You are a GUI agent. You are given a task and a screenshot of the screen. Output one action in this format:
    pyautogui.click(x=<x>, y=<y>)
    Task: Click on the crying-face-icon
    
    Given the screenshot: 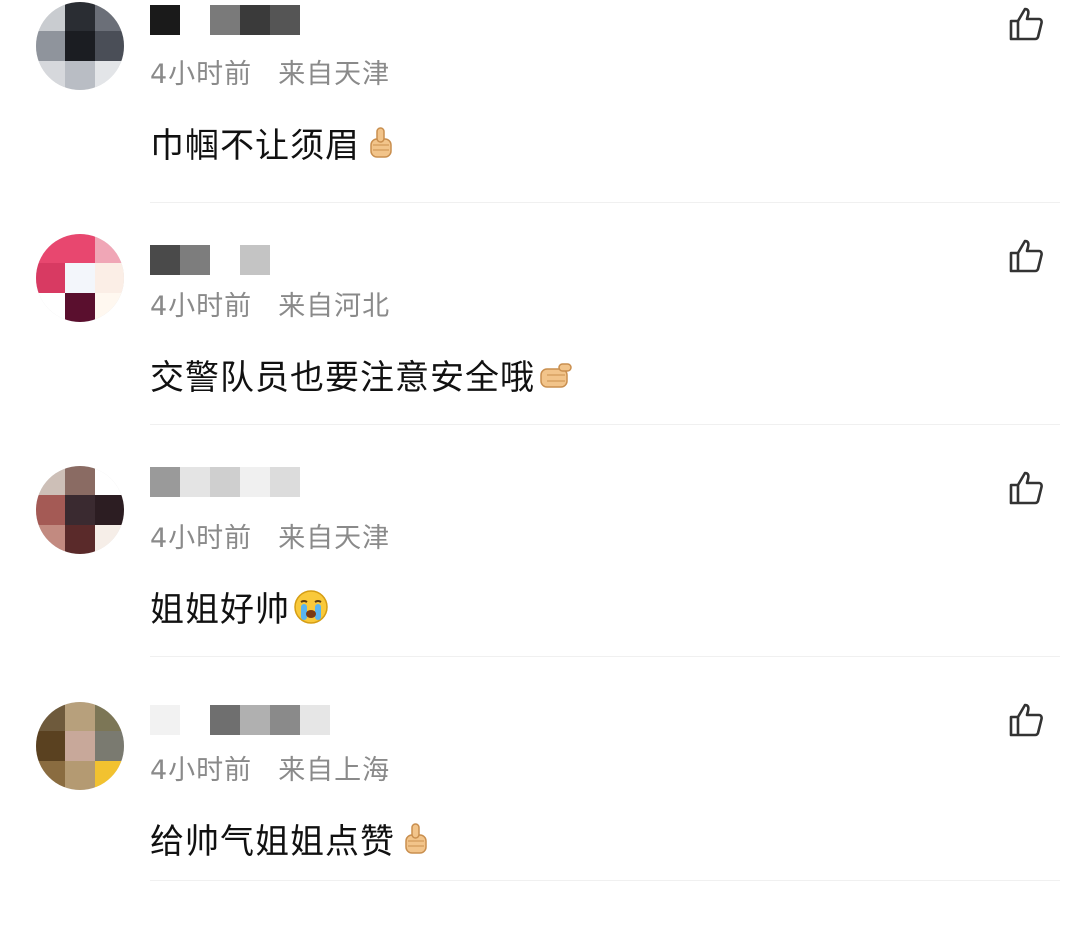 What is the action you would take?
    pyautogui.click(x=311, y=606)
    